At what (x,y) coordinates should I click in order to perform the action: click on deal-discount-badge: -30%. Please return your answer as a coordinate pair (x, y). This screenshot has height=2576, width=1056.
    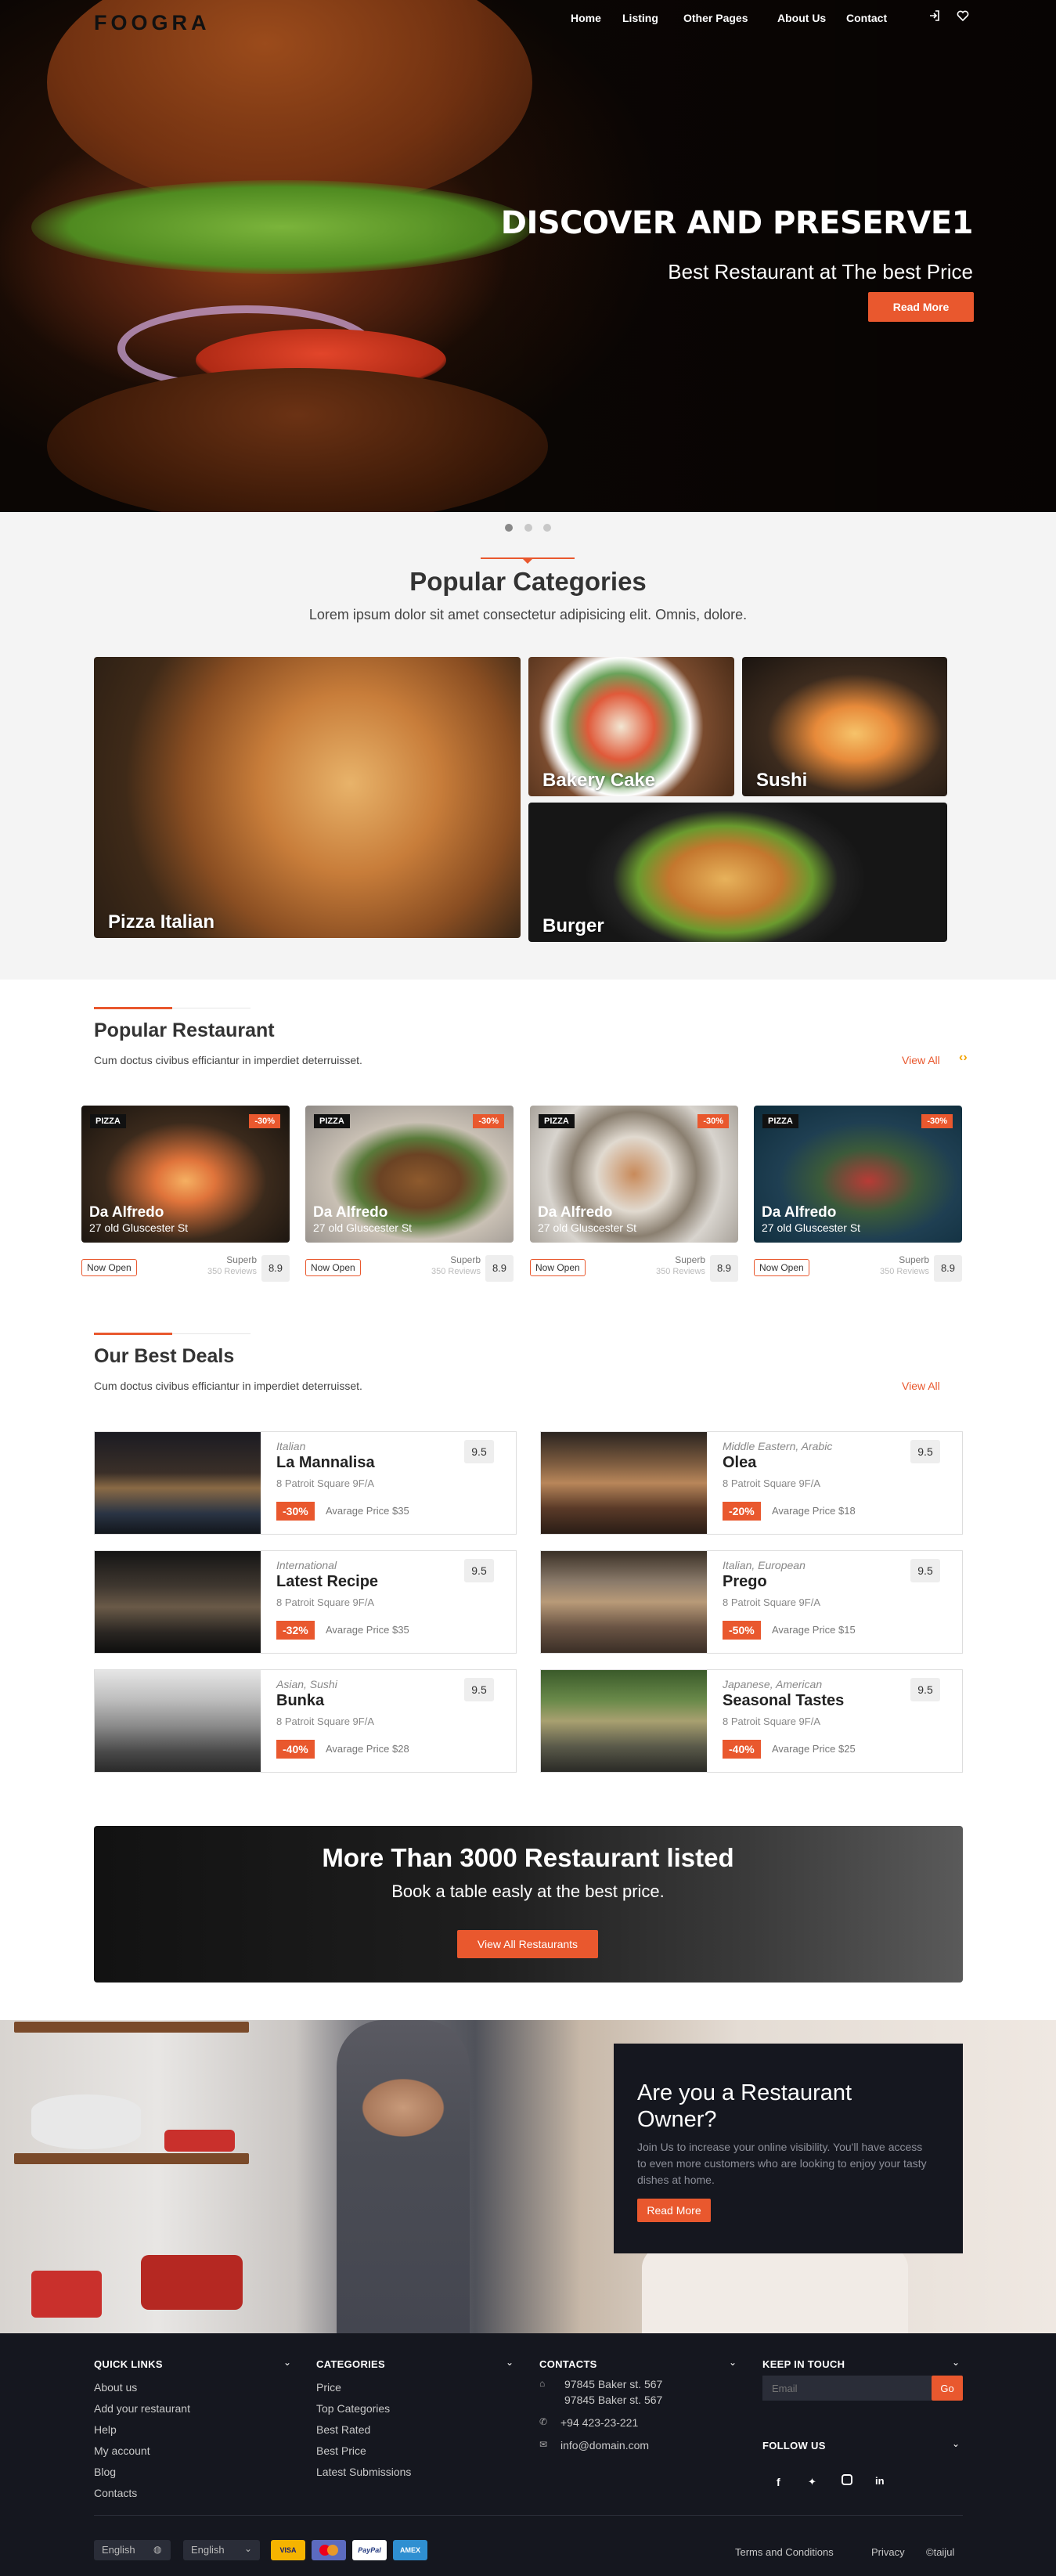
    Looking at the image, I should click on (295, 1512).